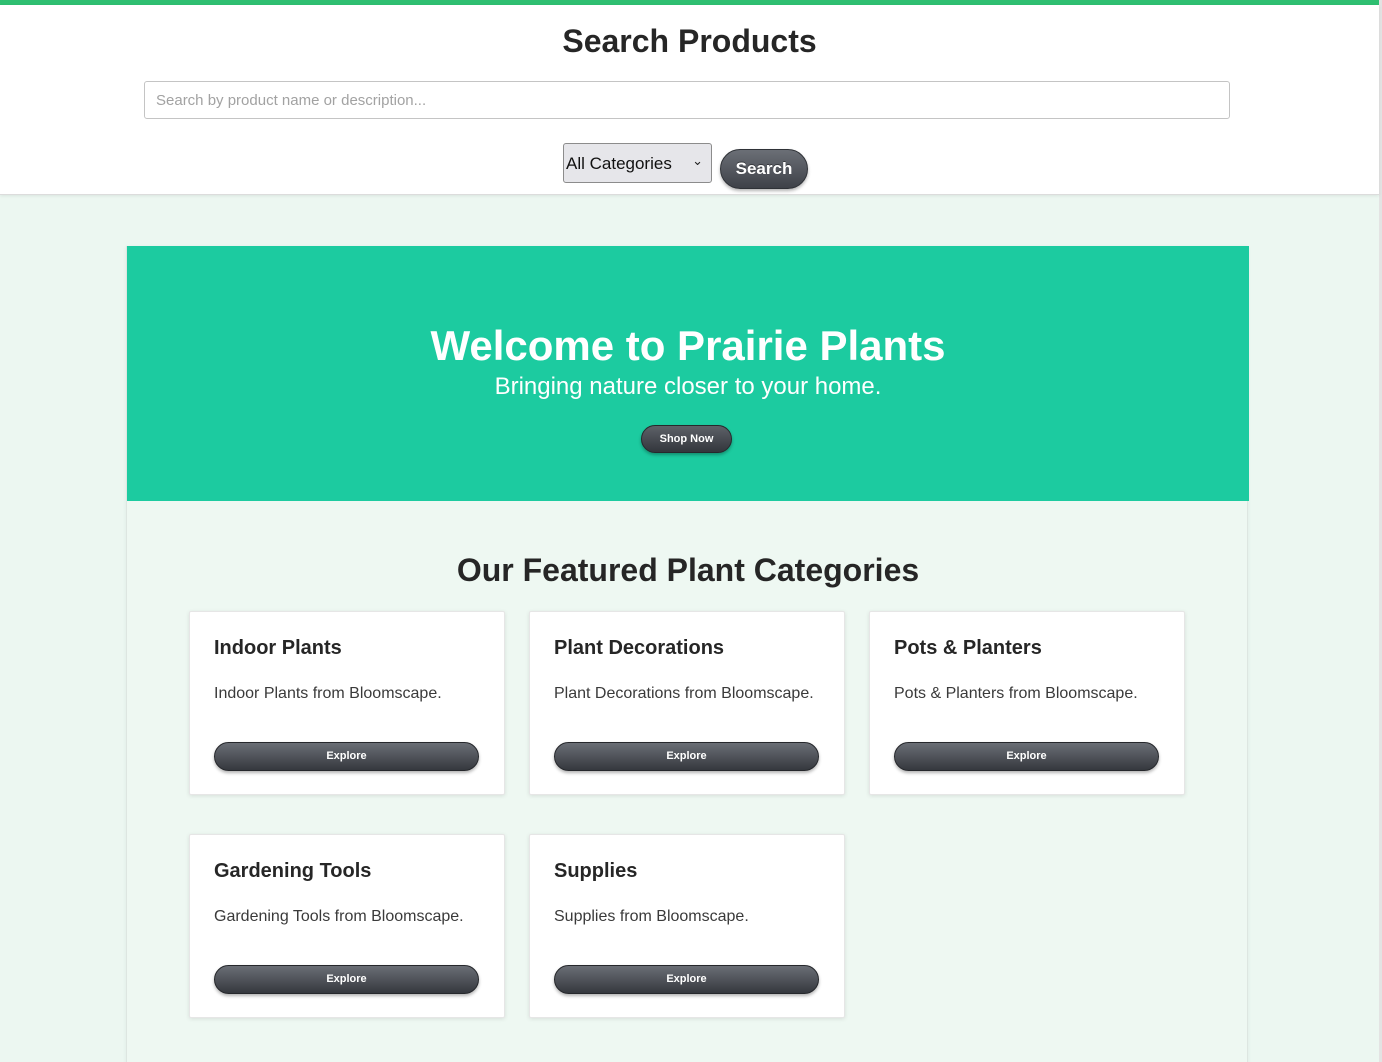 Image resolution: width=1382 pixels, height=1062 pixels. I want to click on chevron-down-icon: ⌄, so click(697, 160).